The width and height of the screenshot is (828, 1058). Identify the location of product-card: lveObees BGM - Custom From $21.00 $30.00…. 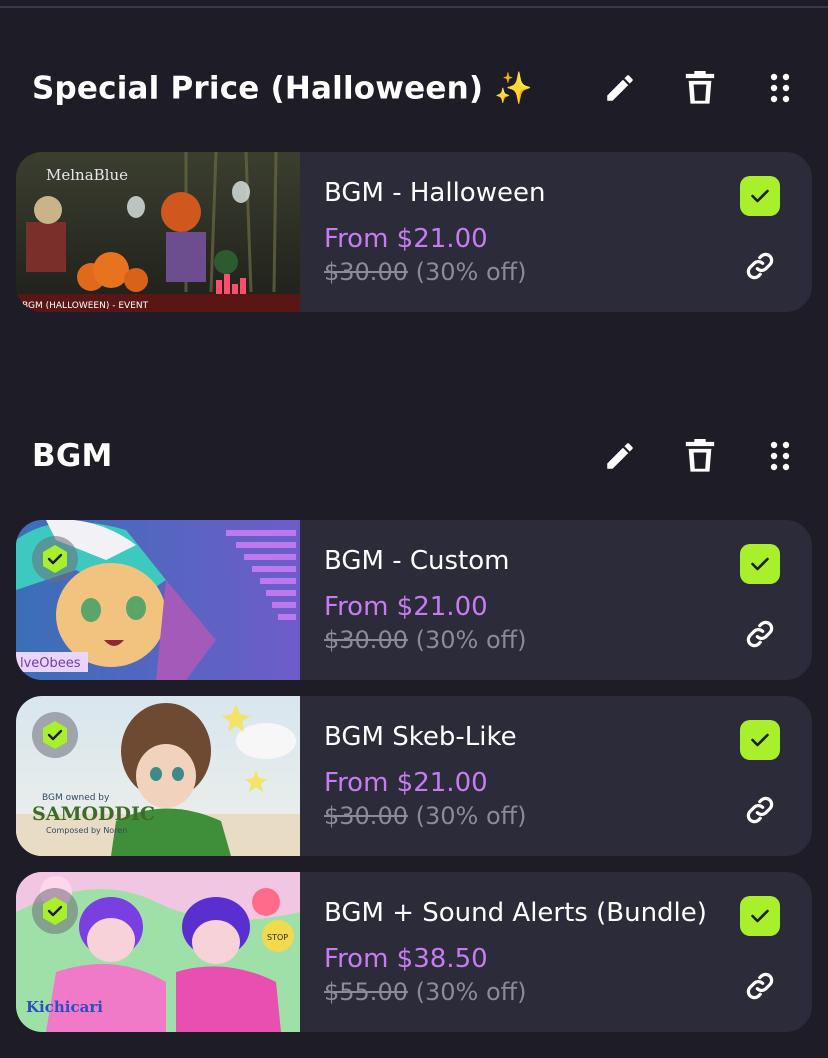
(414, 600).